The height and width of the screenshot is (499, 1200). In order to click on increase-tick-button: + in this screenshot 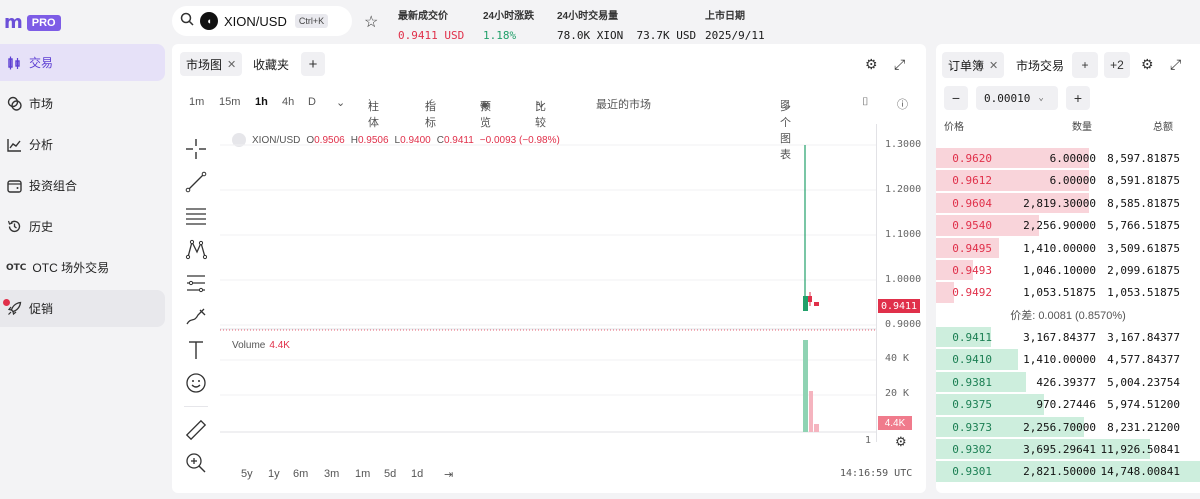, I will do `click(1078, 98)`.